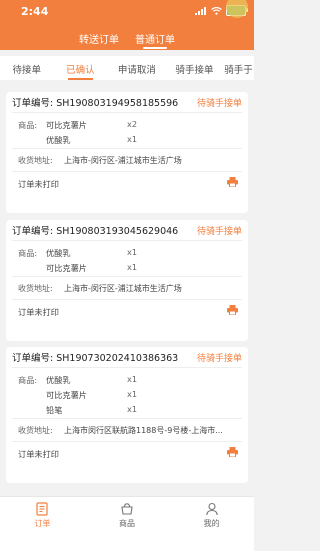  I want to click on tab-profile-label: 我的, so click(211, 523).